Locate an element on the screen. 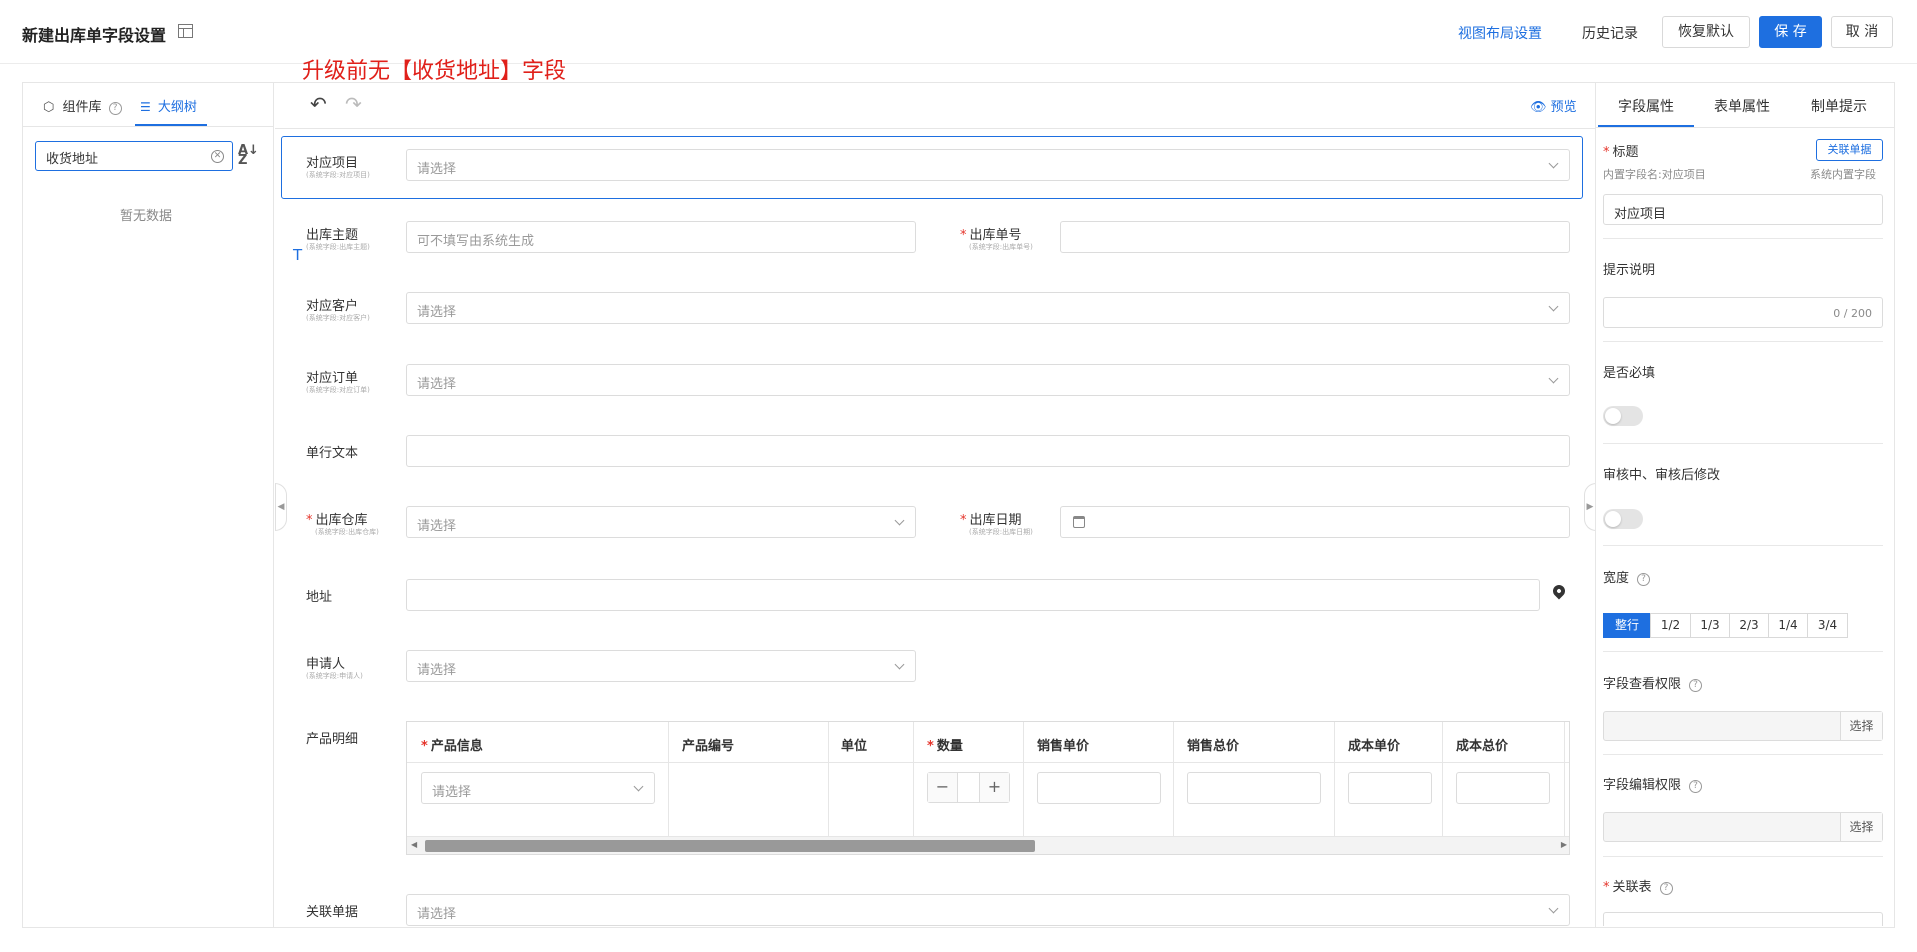 The height and width of the screenshot is (952, 1917). customer-select: 请选择 is located at coordinates (988, 308).